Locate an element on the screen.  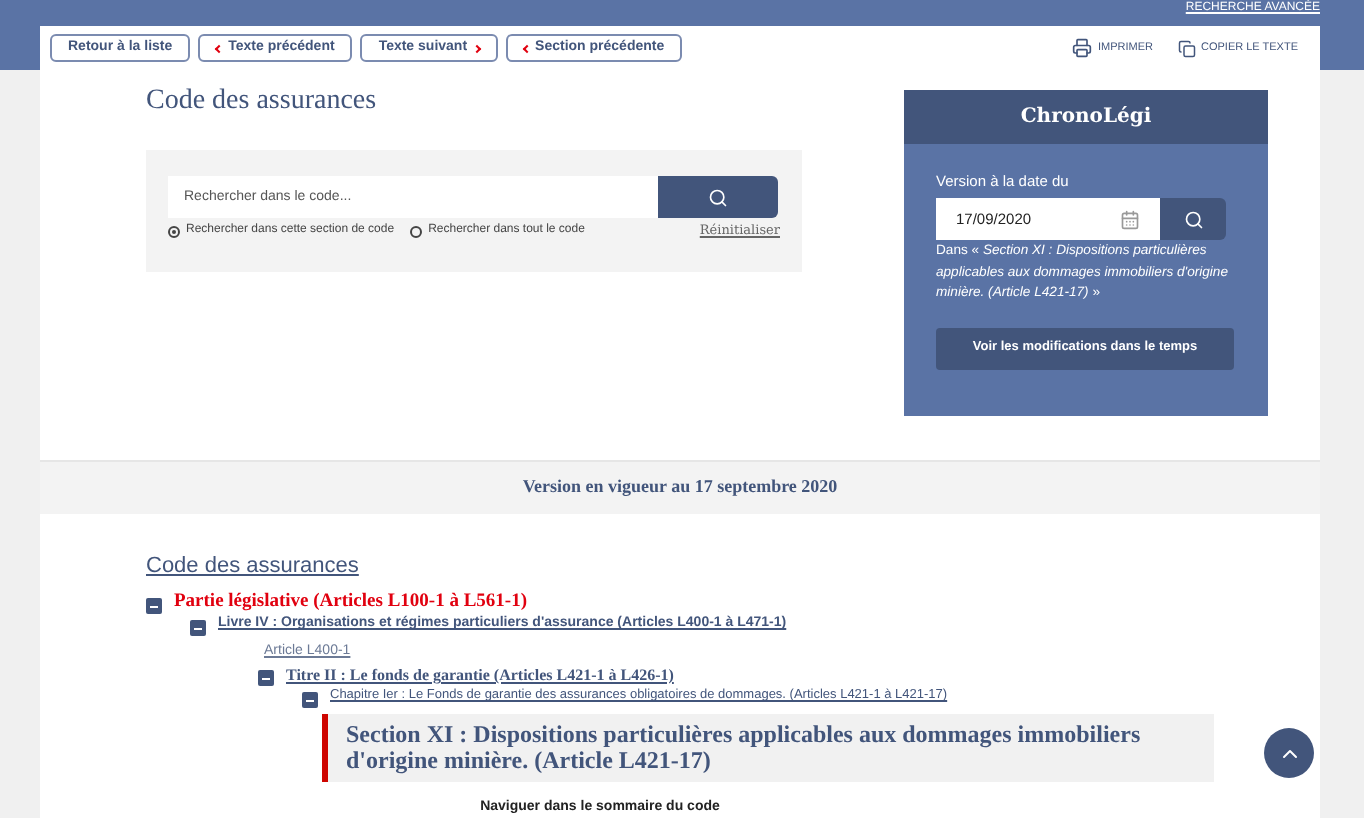
current-section-heading: Section XI : Dispositions particulières applicables aux dommages immobiliers d'origine minière. (Article L421-17) is located at coordinates (768, 748).